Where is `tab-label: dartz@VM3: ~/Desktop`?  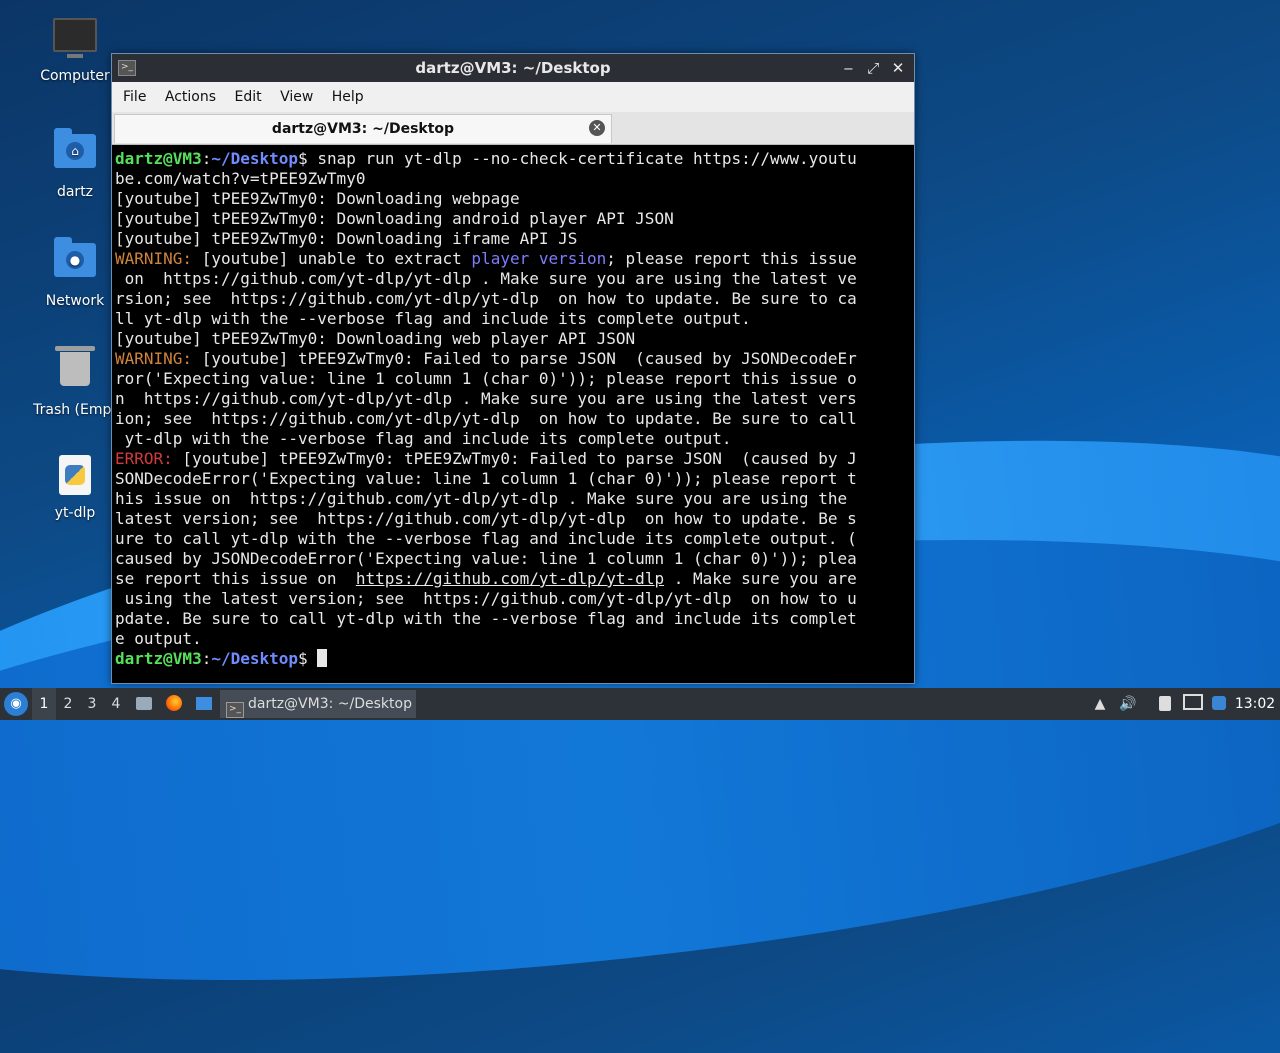 tab-label: dartz@VM3: ~/Desktop is located at coordinates (363, 129).